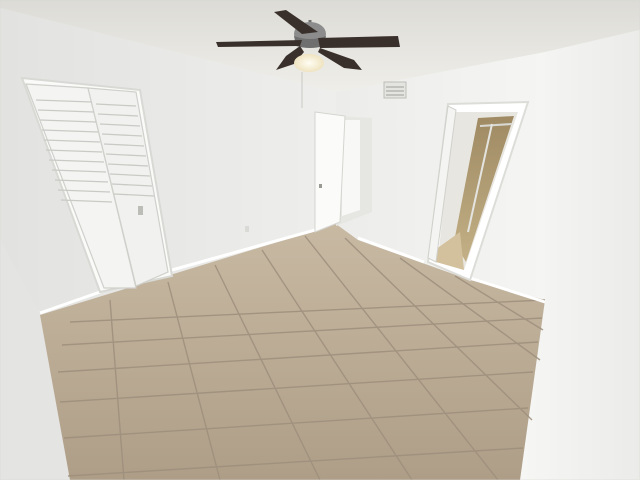  What do you see at coordinates (247, 229) in the screenshot?
I see `wall-outlet` at bounding box center [247, 229].